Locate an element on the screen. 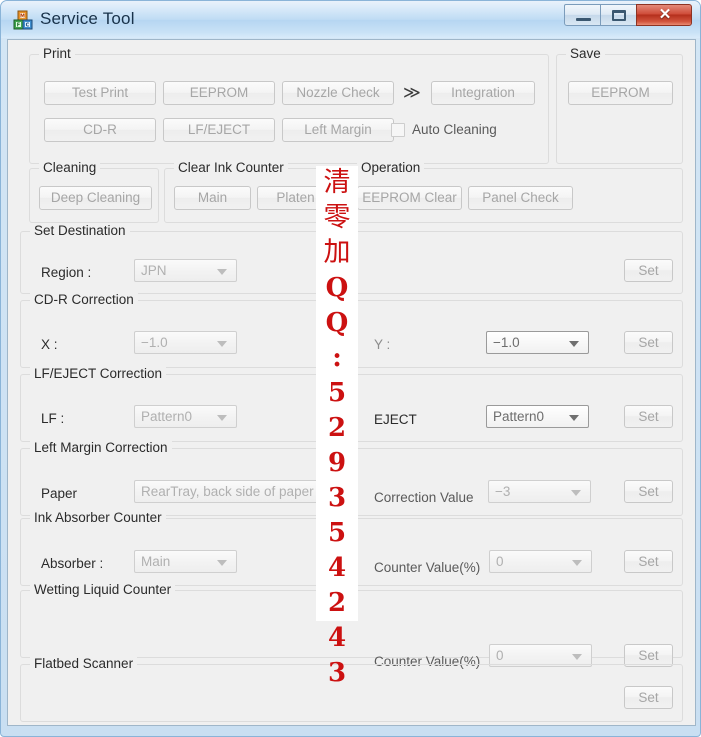 The width and height of the screenshot is (701, 737). close-button: ✕ is located at coordinates (664, 15).